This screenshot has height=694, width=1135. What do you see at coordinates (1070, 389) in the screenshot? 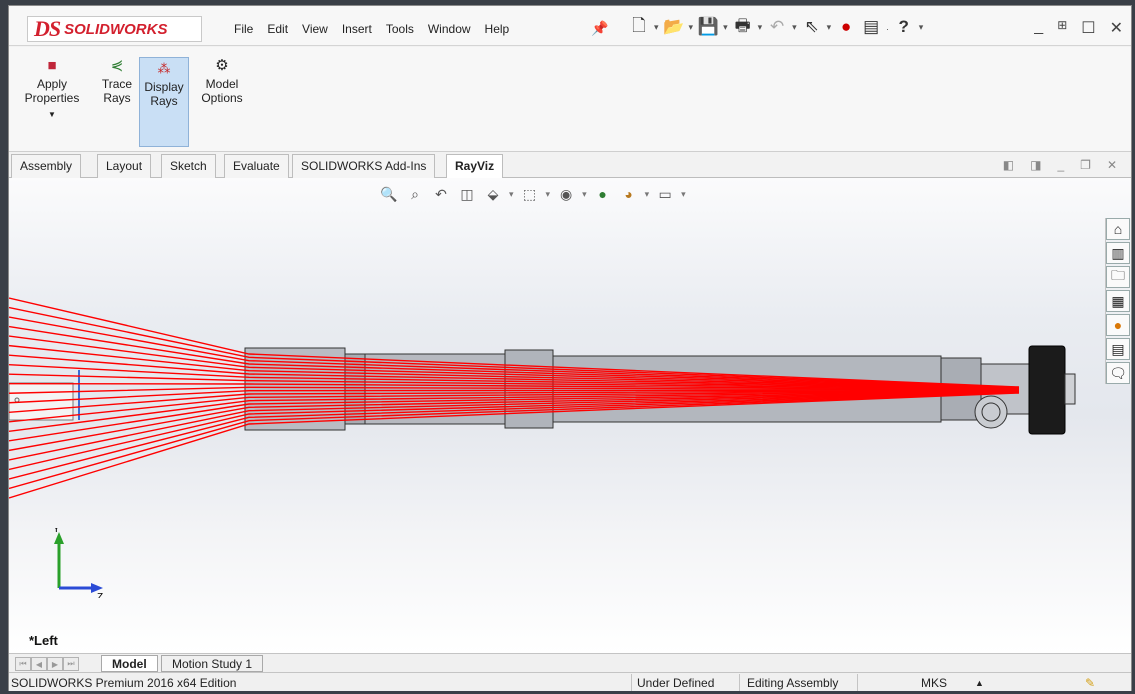
I see `eyepiece-cap` at bounding box center [1070, 389].